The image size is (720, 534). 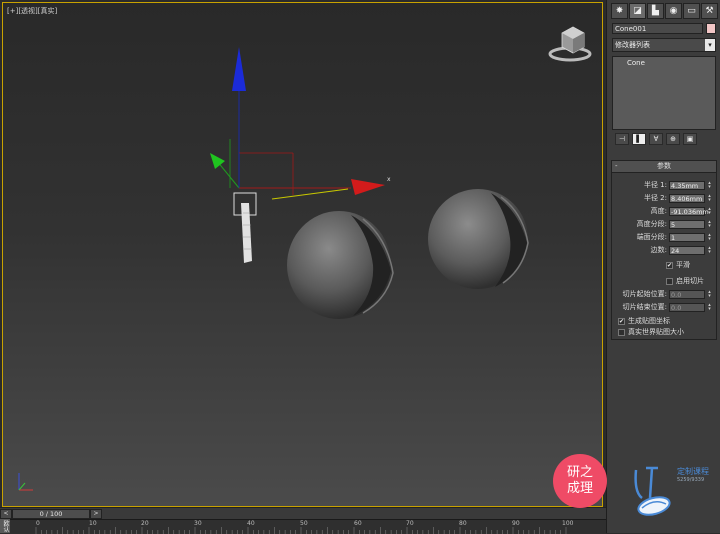 I want to click on sides-label: 边数:, so click(x=658, y=250).